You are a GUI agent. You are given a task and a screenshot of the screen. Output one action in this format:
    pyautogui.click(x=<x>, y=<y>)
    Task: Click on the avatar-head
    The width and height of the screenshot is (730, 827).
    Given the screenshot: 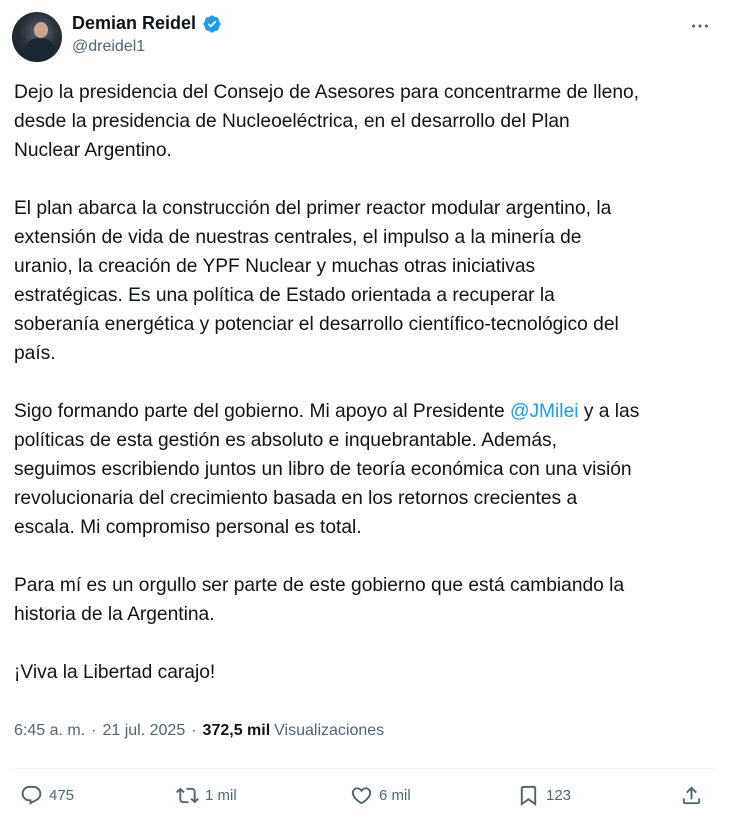 What is the action you would take?
    pyautogui.click(x=41, y=30)
    